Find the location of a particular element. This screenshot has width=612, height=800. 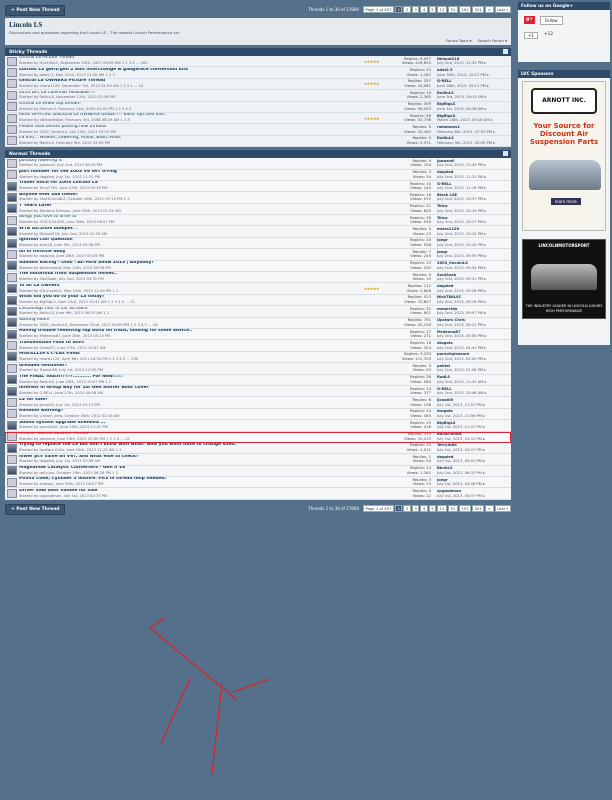

follow-button: Follow is located at coordinates (551, 20).